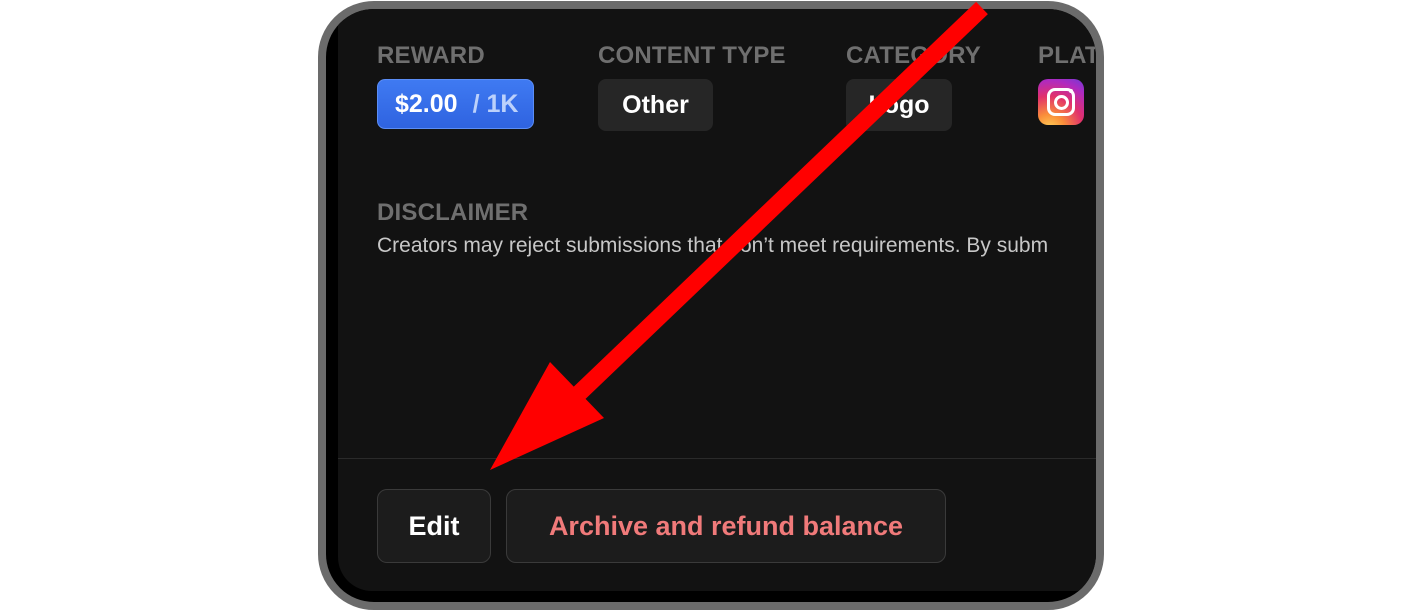  Describe the element at coordinates (1061, 102) in the screenshot. I see `instagram-icon` at that location.